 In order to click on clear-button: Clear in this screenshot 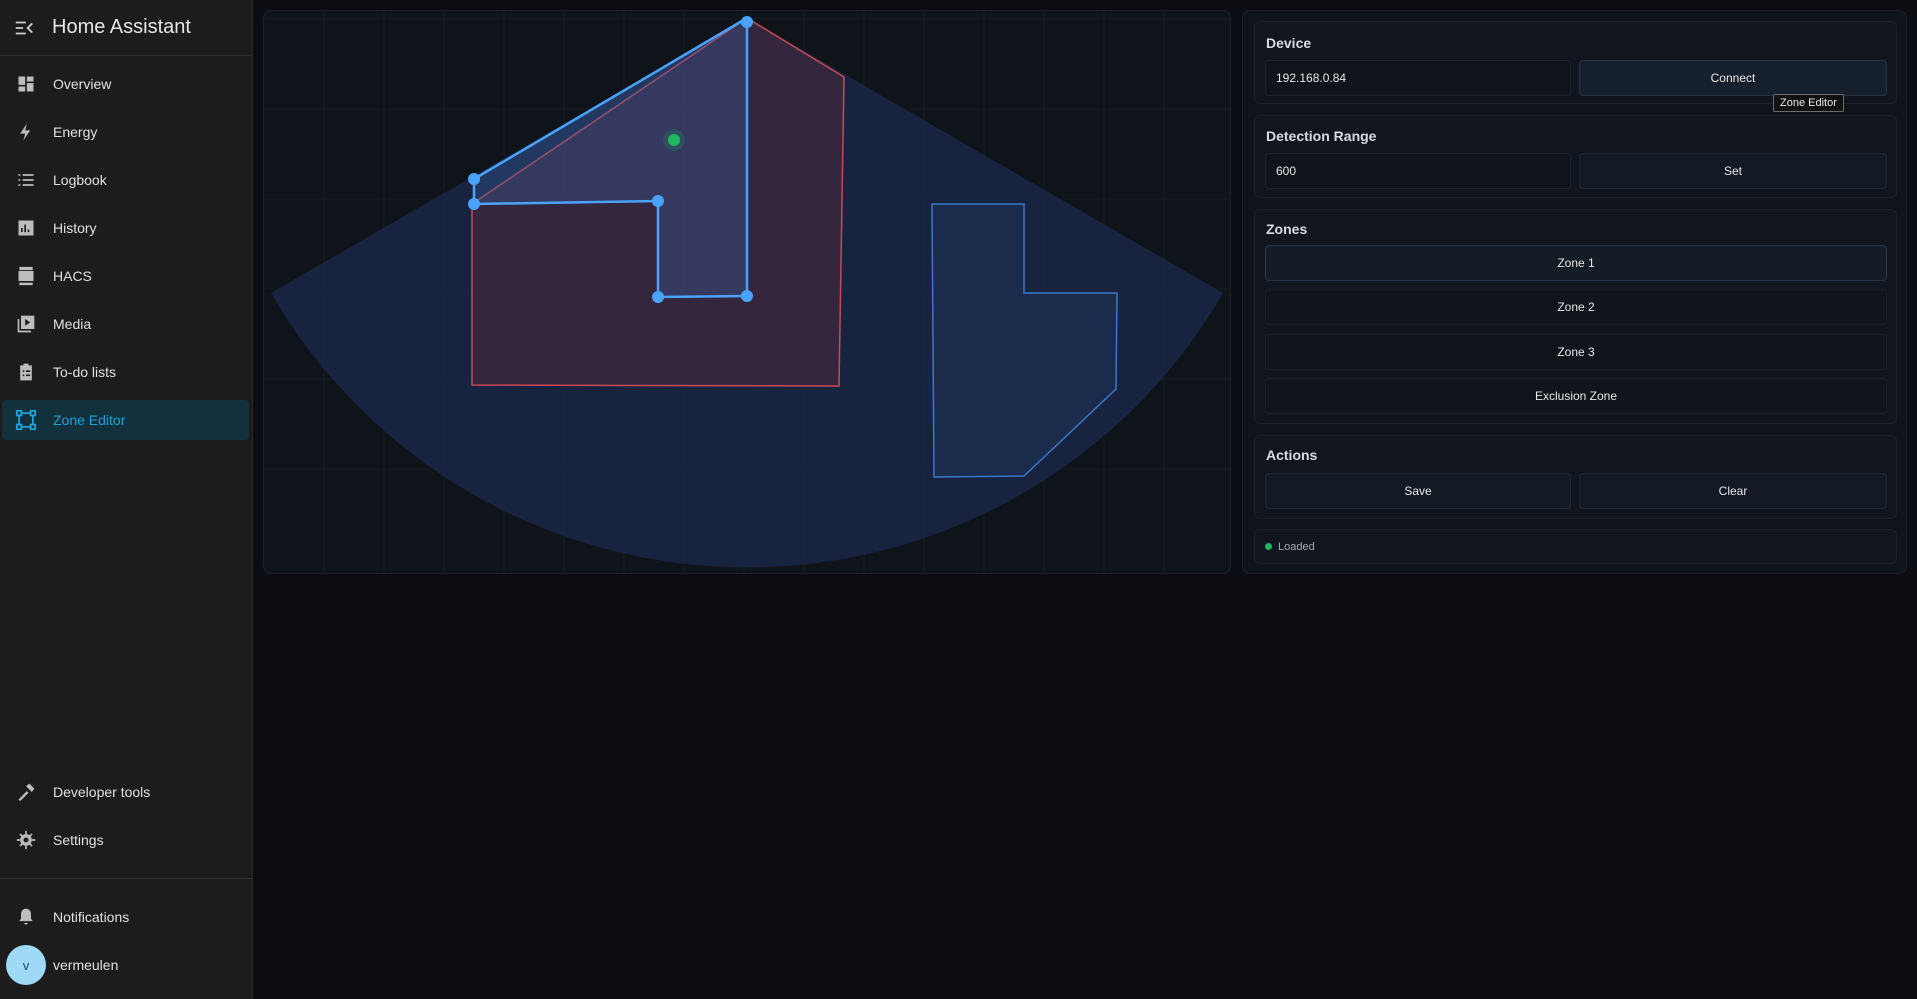, I will do `click(1733, 491)`.